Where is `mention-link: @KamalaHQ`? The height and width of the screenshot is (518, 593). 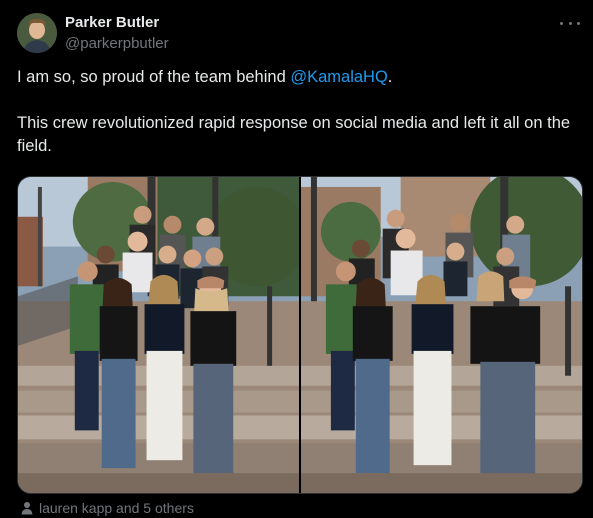
mention-link: @KamalaHQ is located at coordinates (338, 77).